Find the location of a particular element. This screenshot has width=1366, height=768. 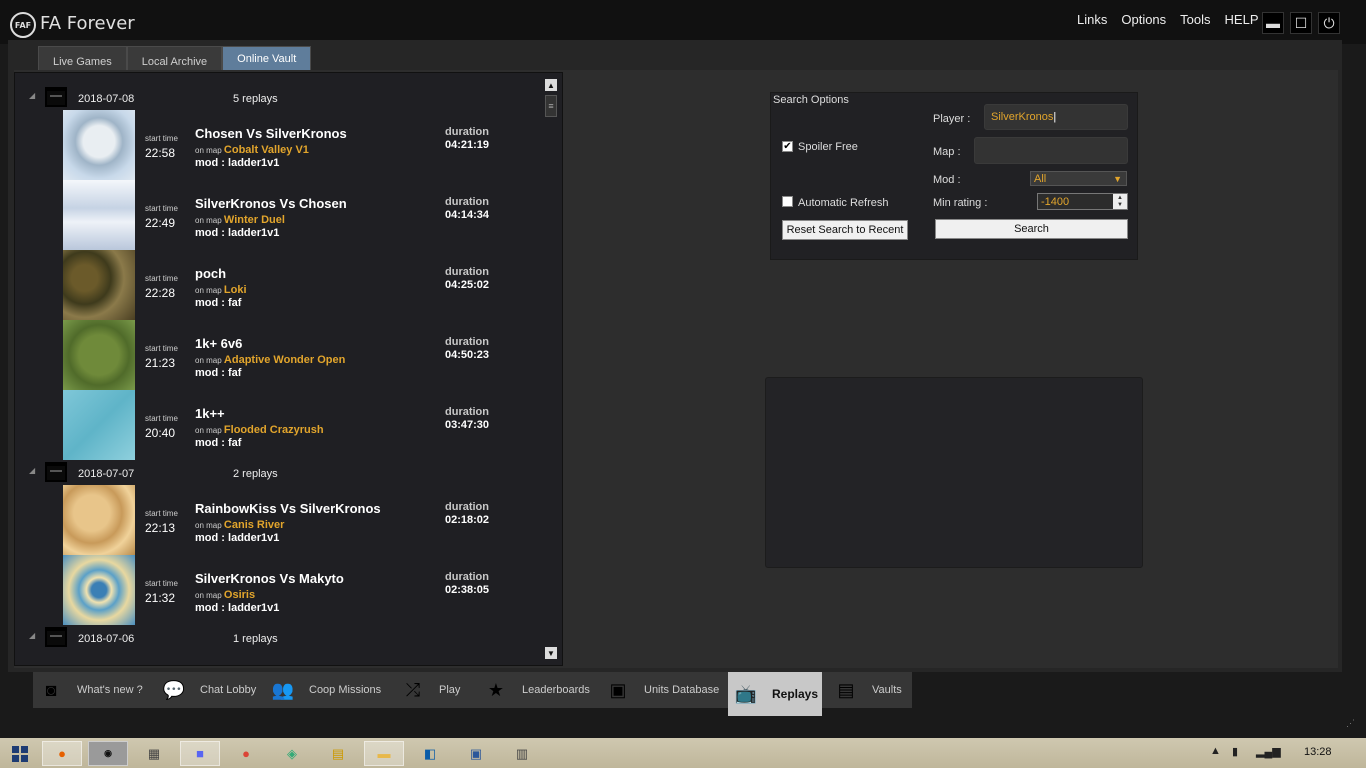

nav-play: ⤮ Play is located at coordinates (435, 690).